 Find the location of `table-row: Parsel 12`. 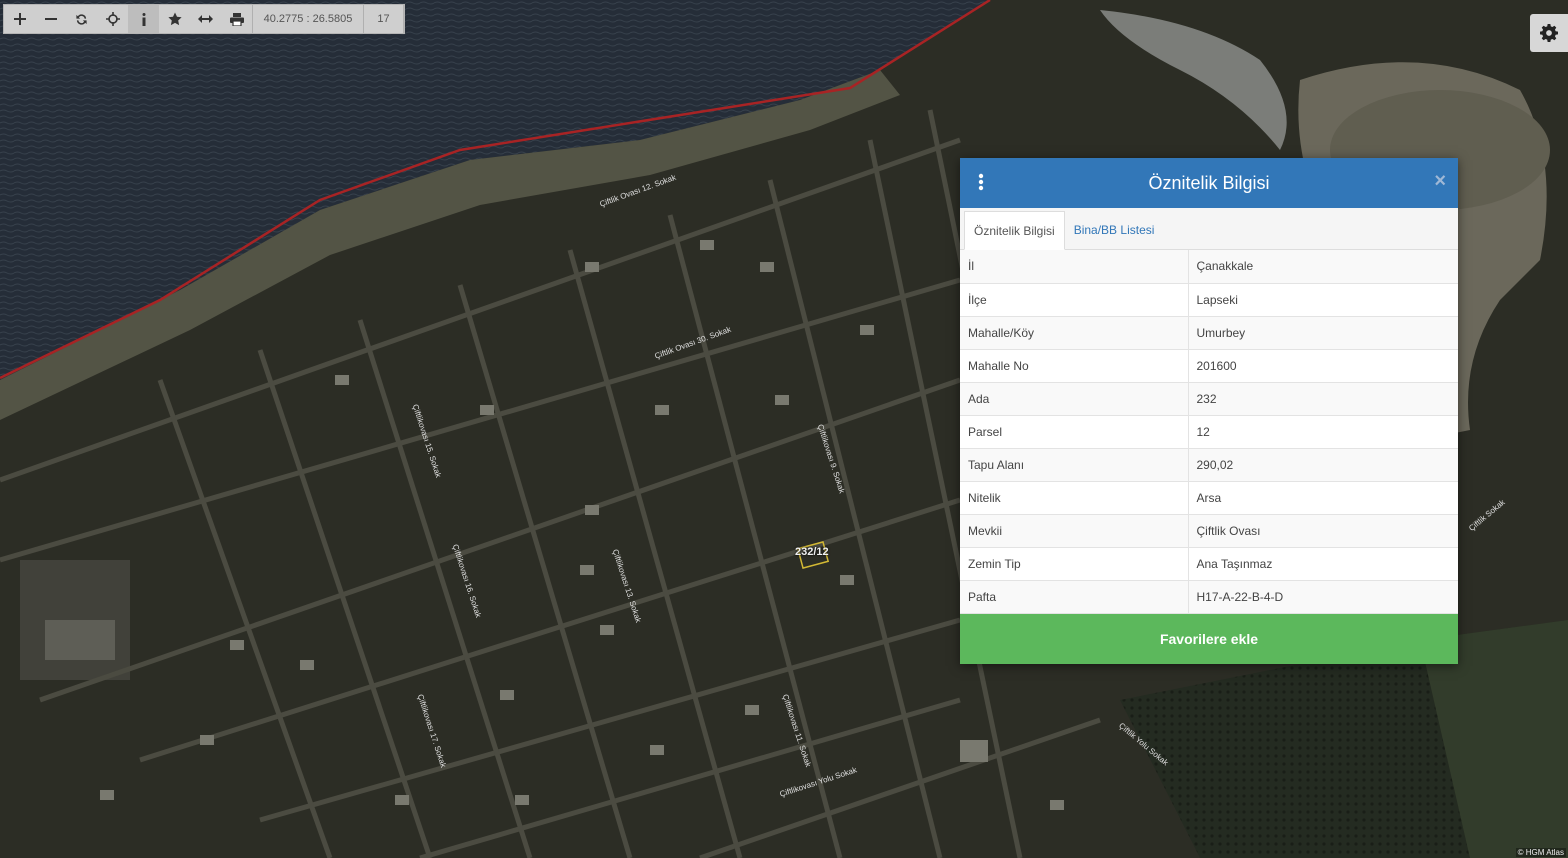

table-row: Parsel 12 is located at coordinates (1209, 432).